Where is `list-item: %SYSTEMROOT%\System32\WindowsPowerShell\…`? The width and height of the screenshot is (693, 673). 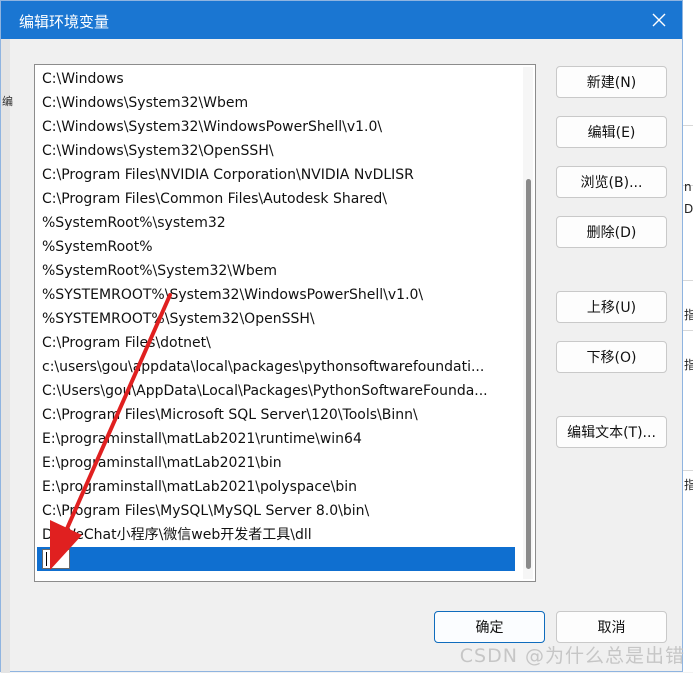
list-item: %SYSTEMROOT%\System32\WindowsPowerShell\… is located at coordinates (276, 295).